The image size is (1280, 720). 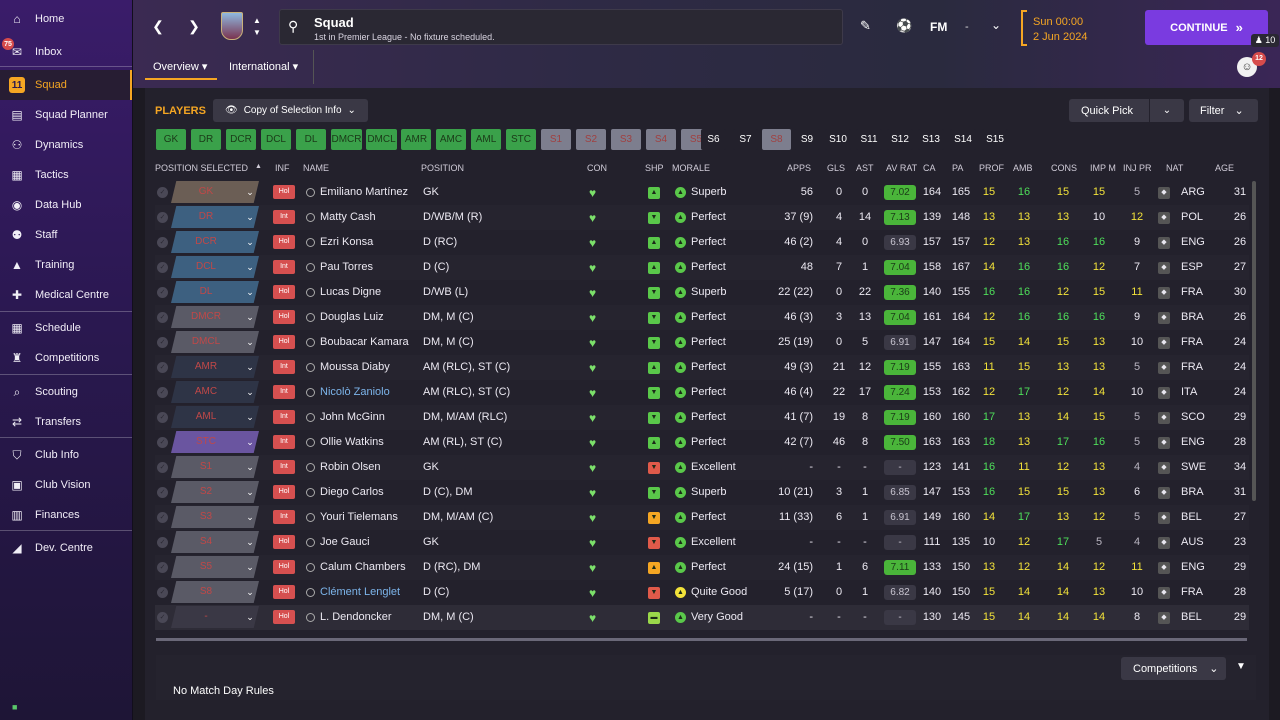 I want to click on position-chip-s6: S6, so click(x=713, y=139).